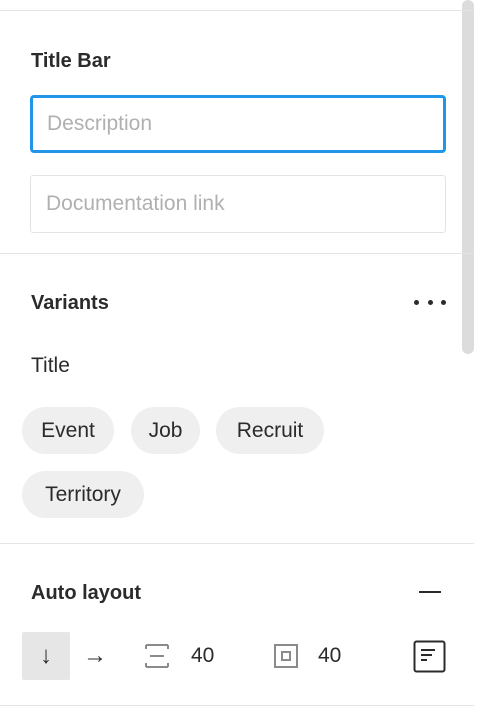 The height and width of the screenshot is (718, 480). I want to click on variant-option-job: Job, so click(165, 430).